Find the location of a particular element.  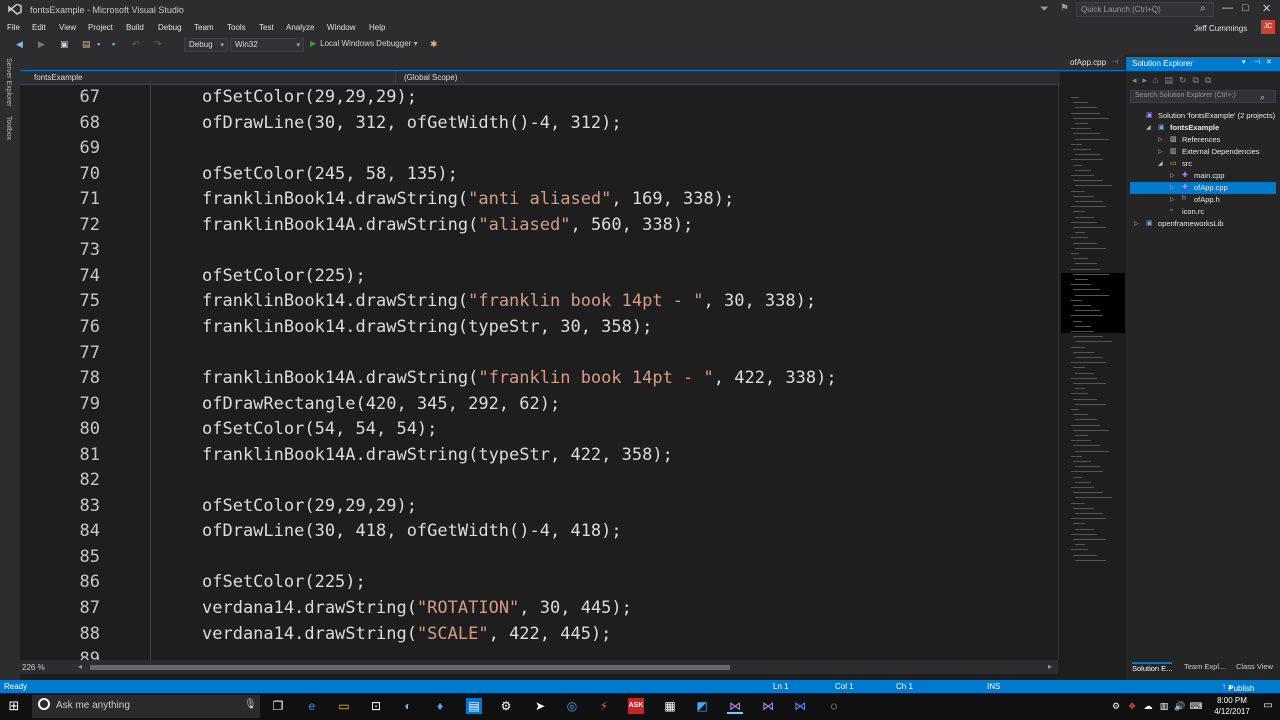

clock: 8:00 PM 4/12/2017 is located at coordinates (1232, 706).